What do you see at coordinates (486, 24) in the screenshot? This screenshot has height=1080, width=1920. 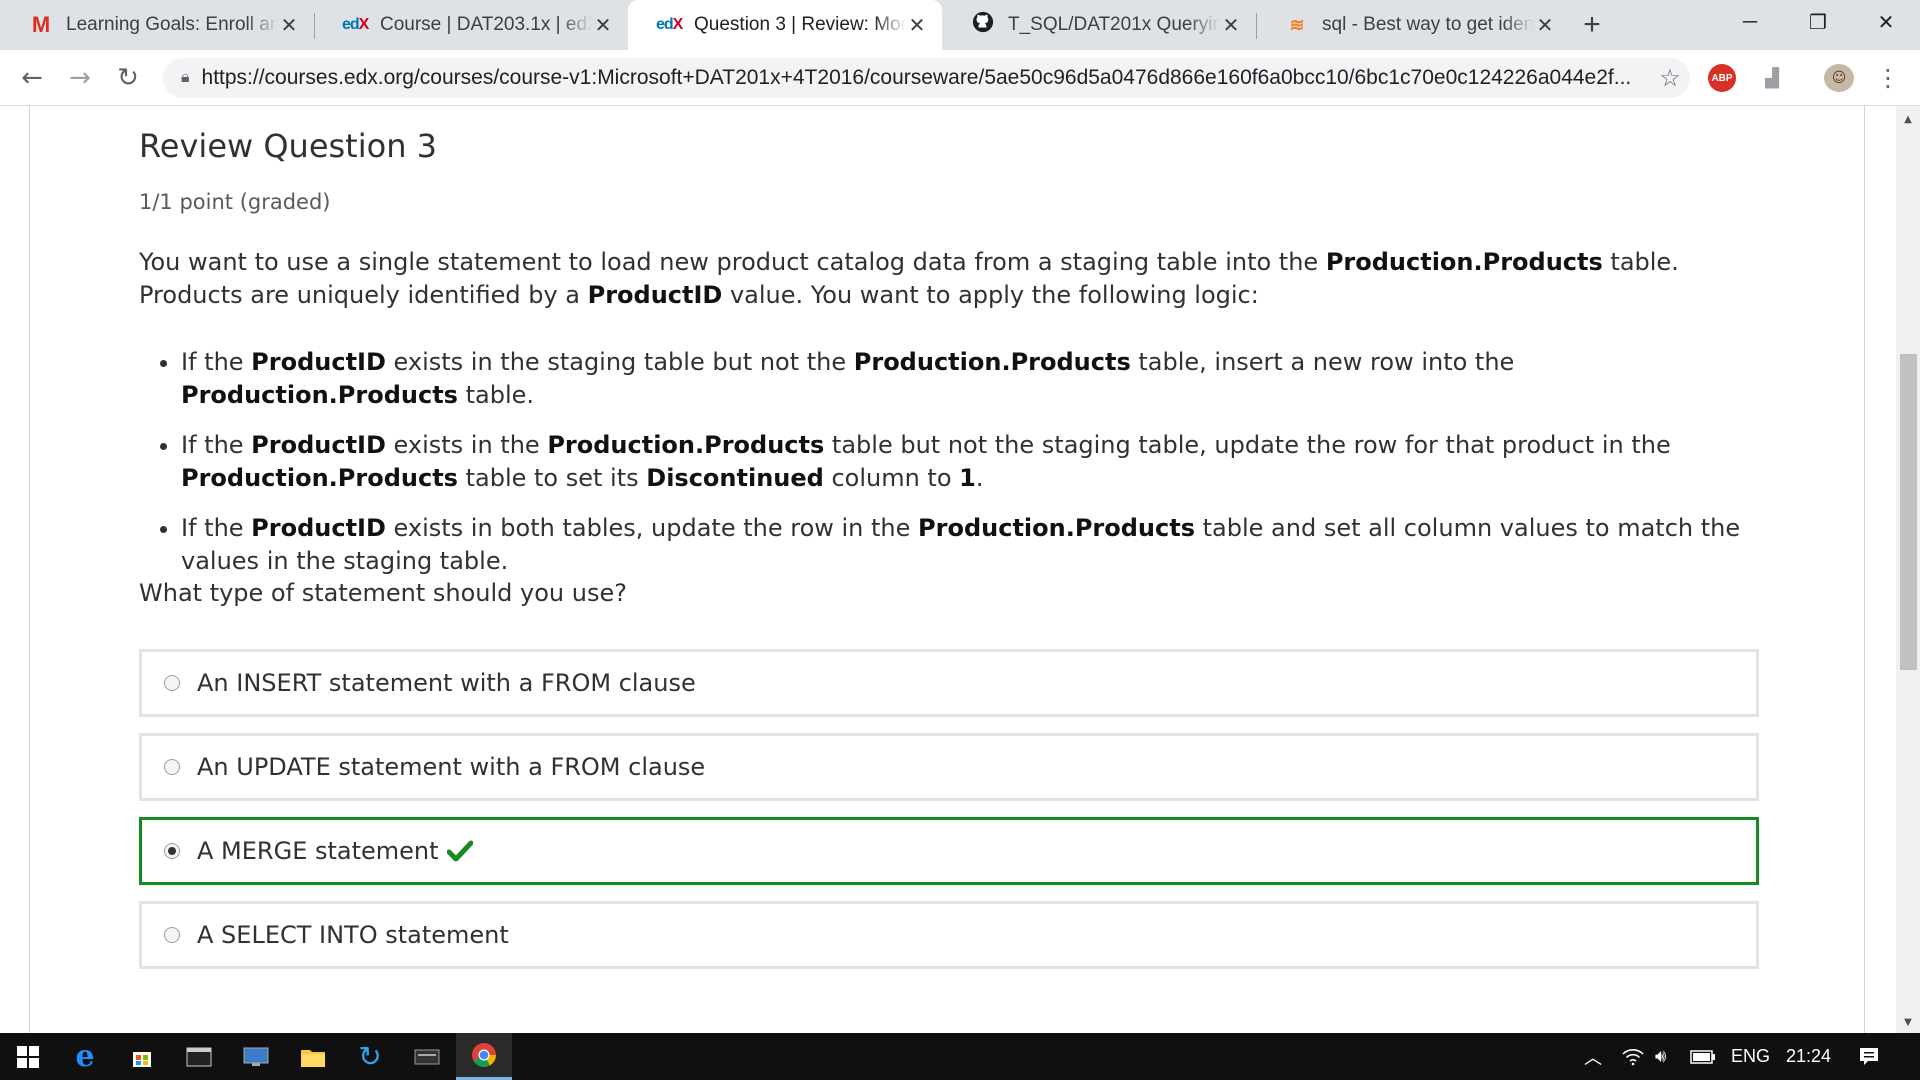 I see `tab-title: Course | DAT203.1x | edX` at bounding box center [486, 24].